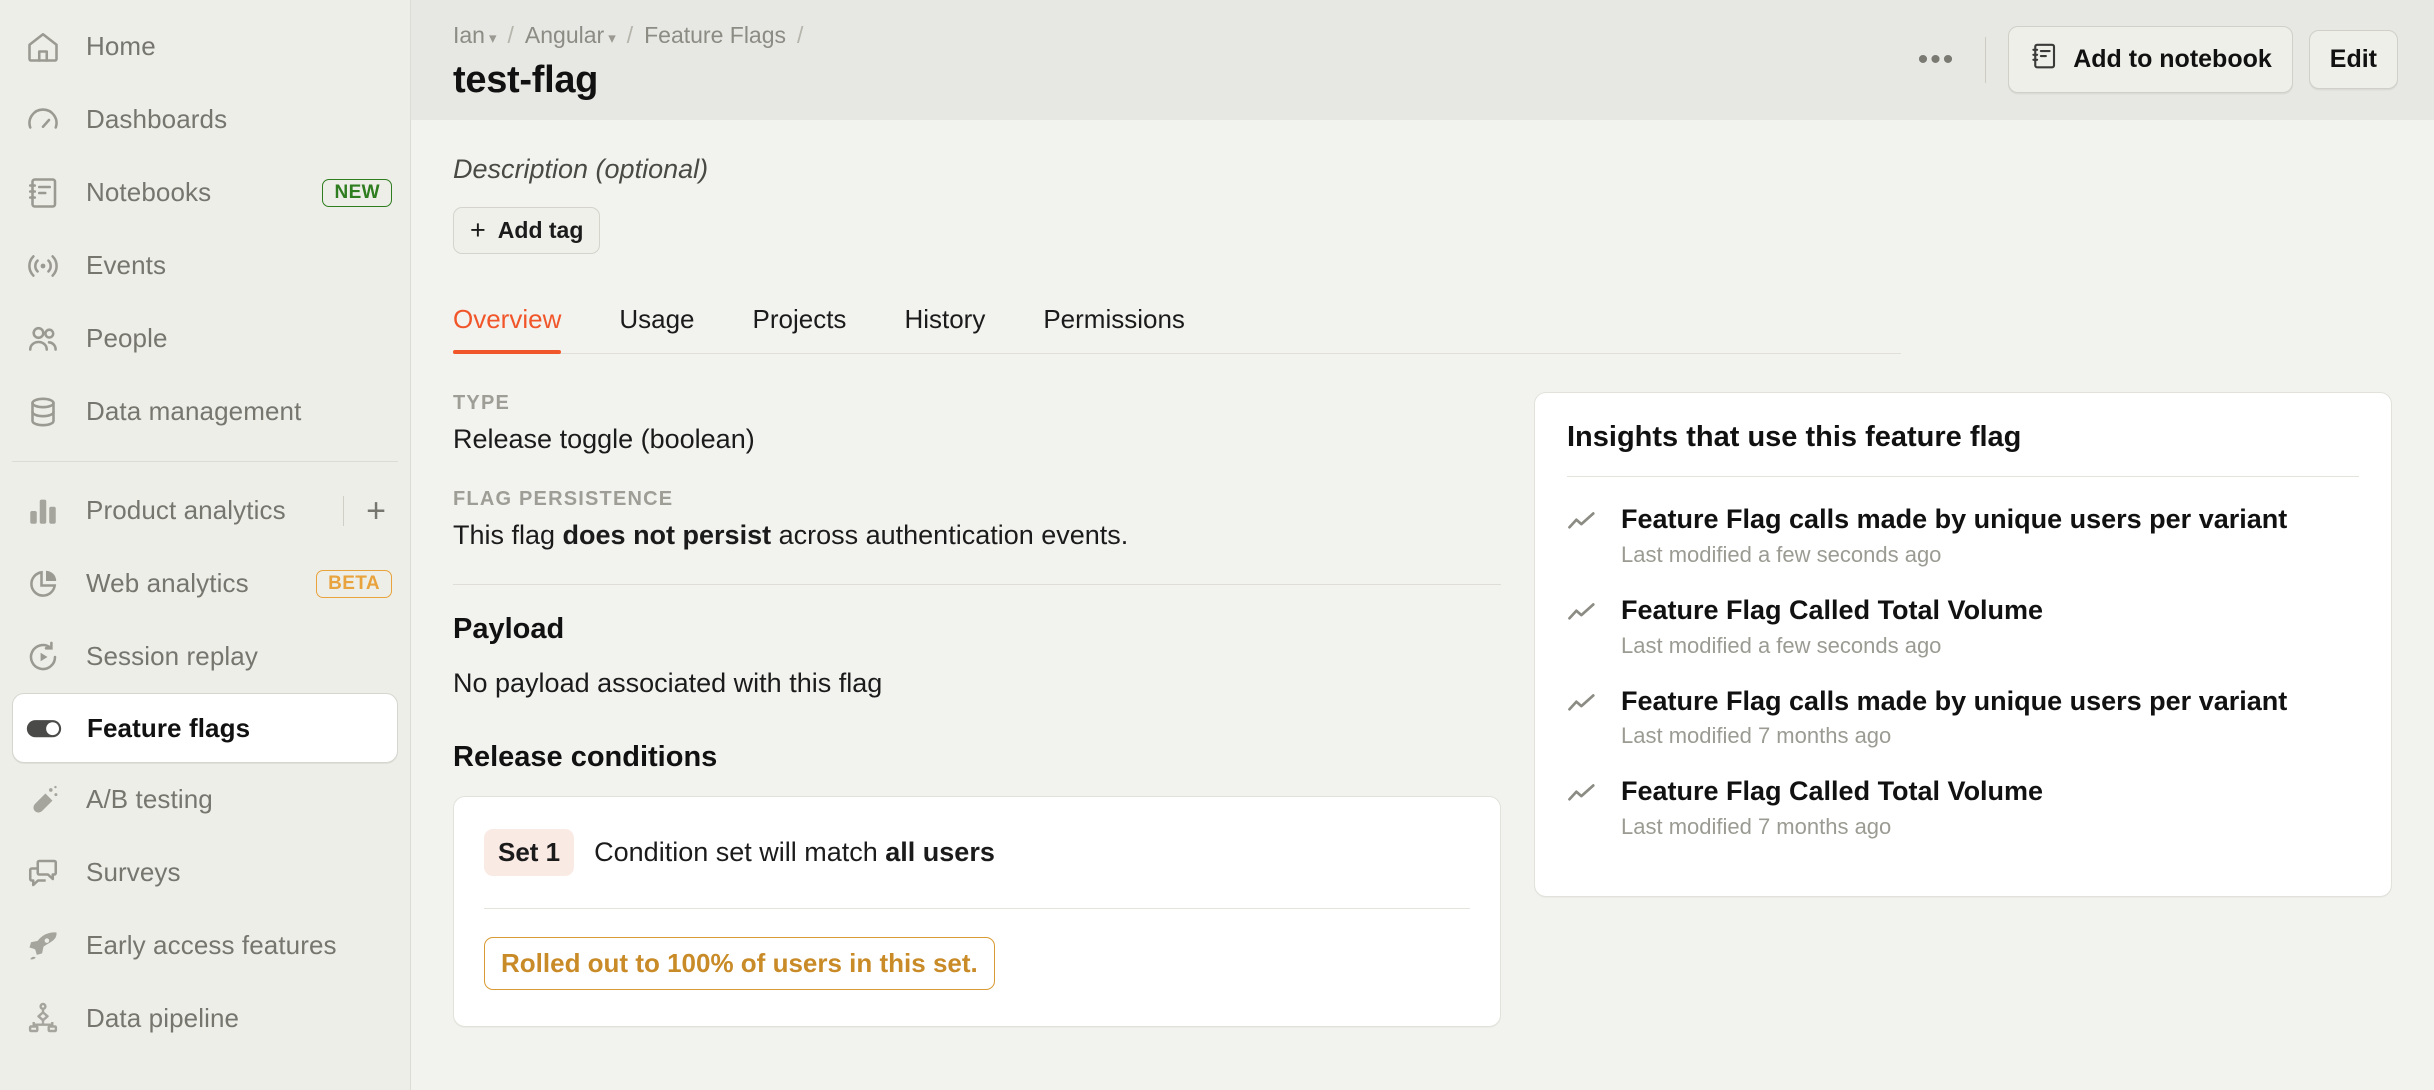 This screenshot has height=1090, width=2434. I want to click on breadcrumb-item-project: Angular ▾, so click(570, 35).